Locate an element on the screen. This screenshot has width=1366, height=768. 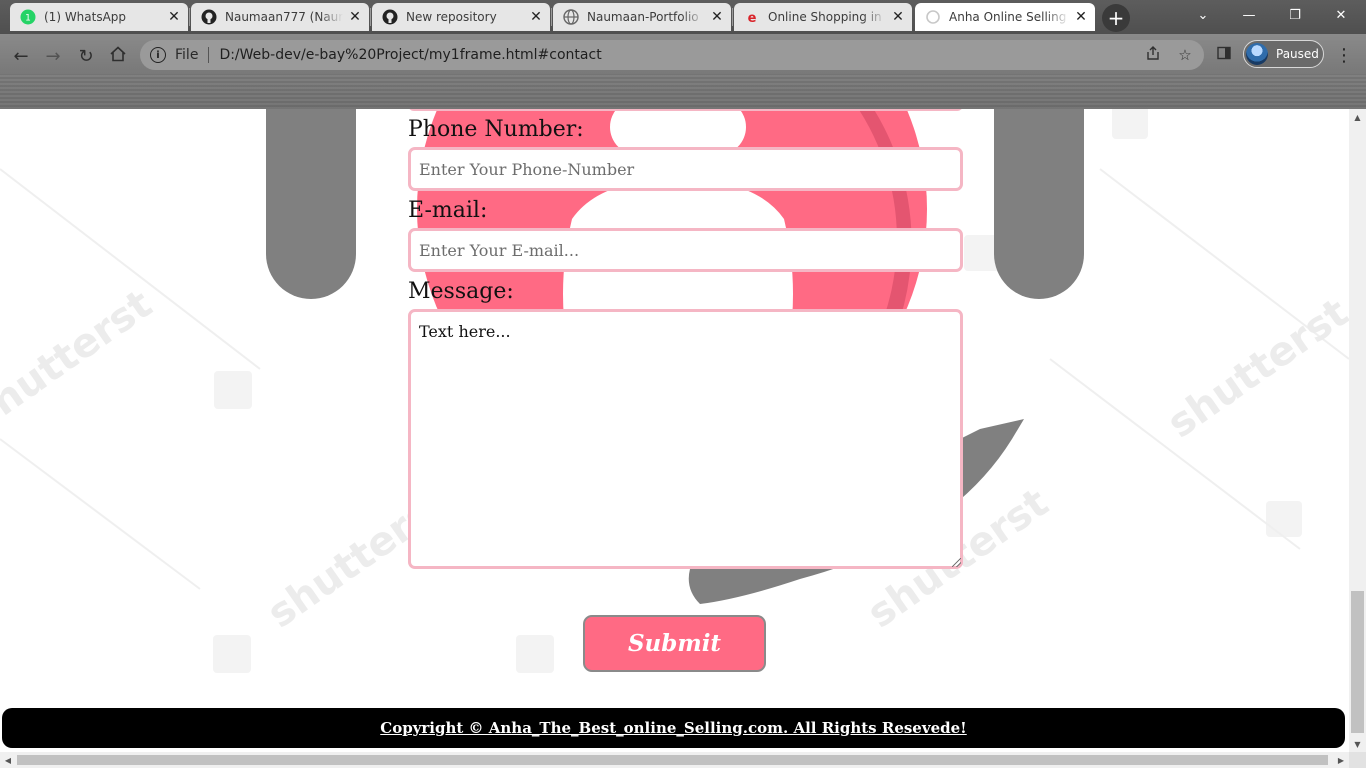
chevron-down-icon: ⌄ is located at coordinates (1203, 15).